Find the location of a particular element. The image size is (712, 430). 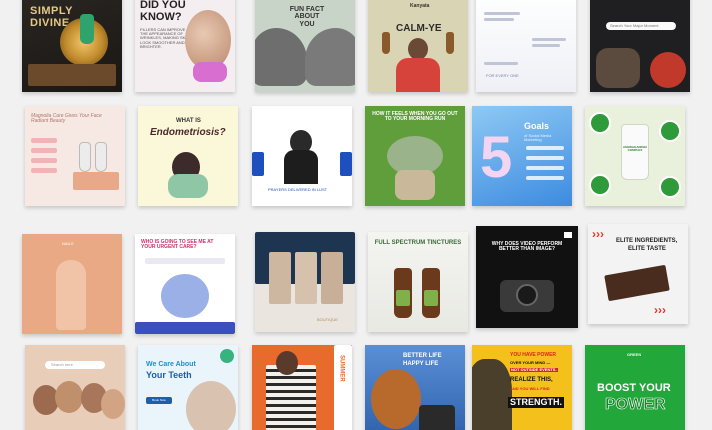

card-caption: PRAYERS DELIVERED IN LUST is located at coordinates (298, 189).